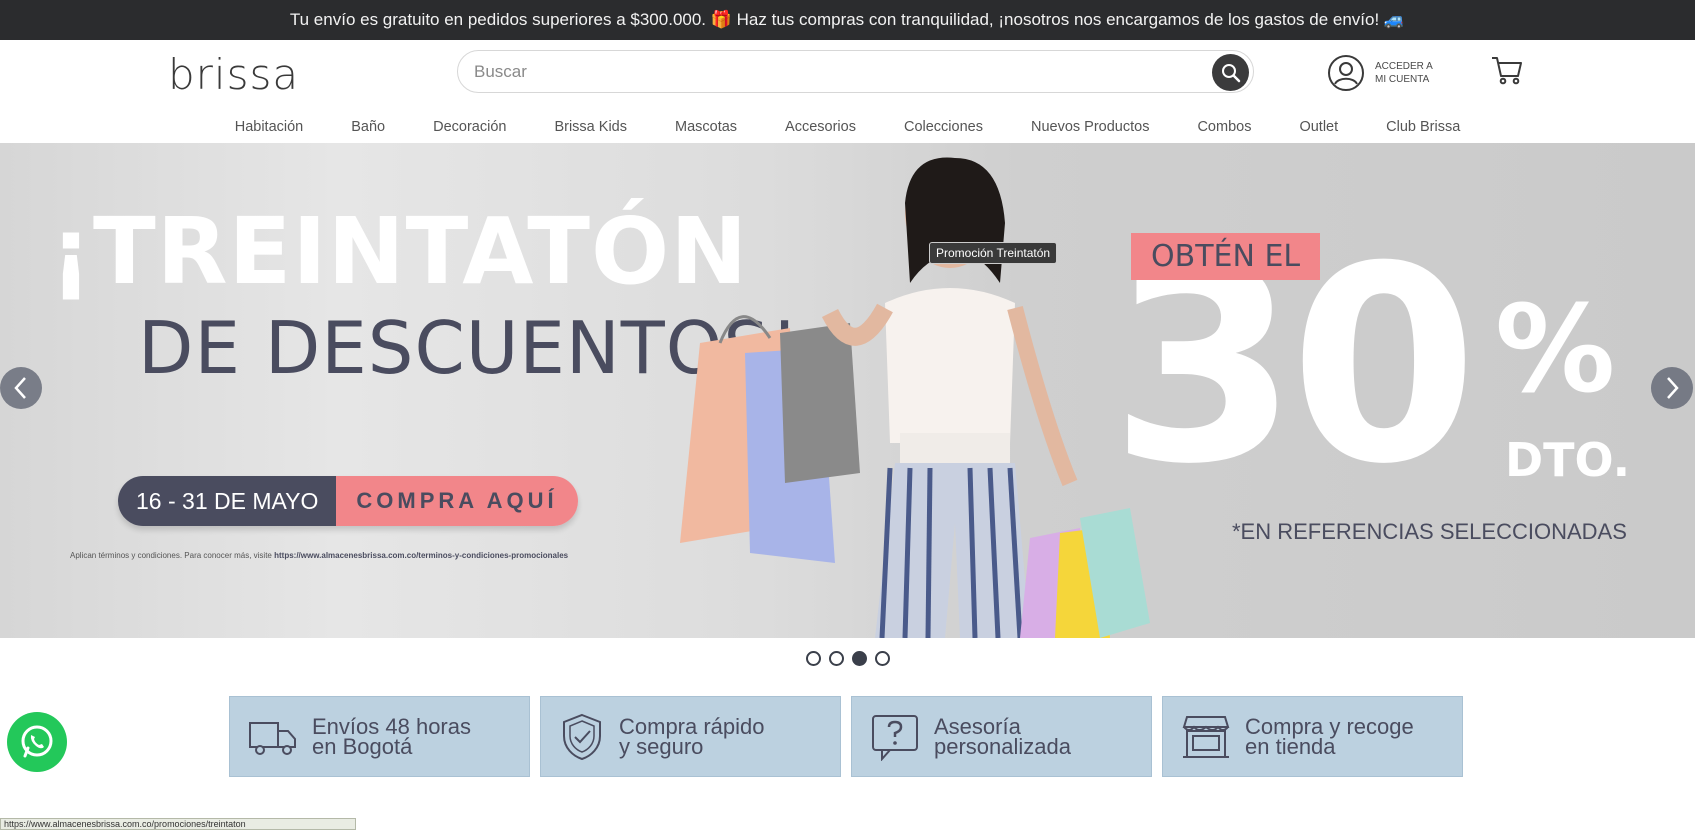 Image resolution: width=1695 pixels, height=830 pixels. What do you see at coordinates (469, 127) in the screenshot?
I see `nav-decoracion: Decoración` at bounding box center [469, 127].